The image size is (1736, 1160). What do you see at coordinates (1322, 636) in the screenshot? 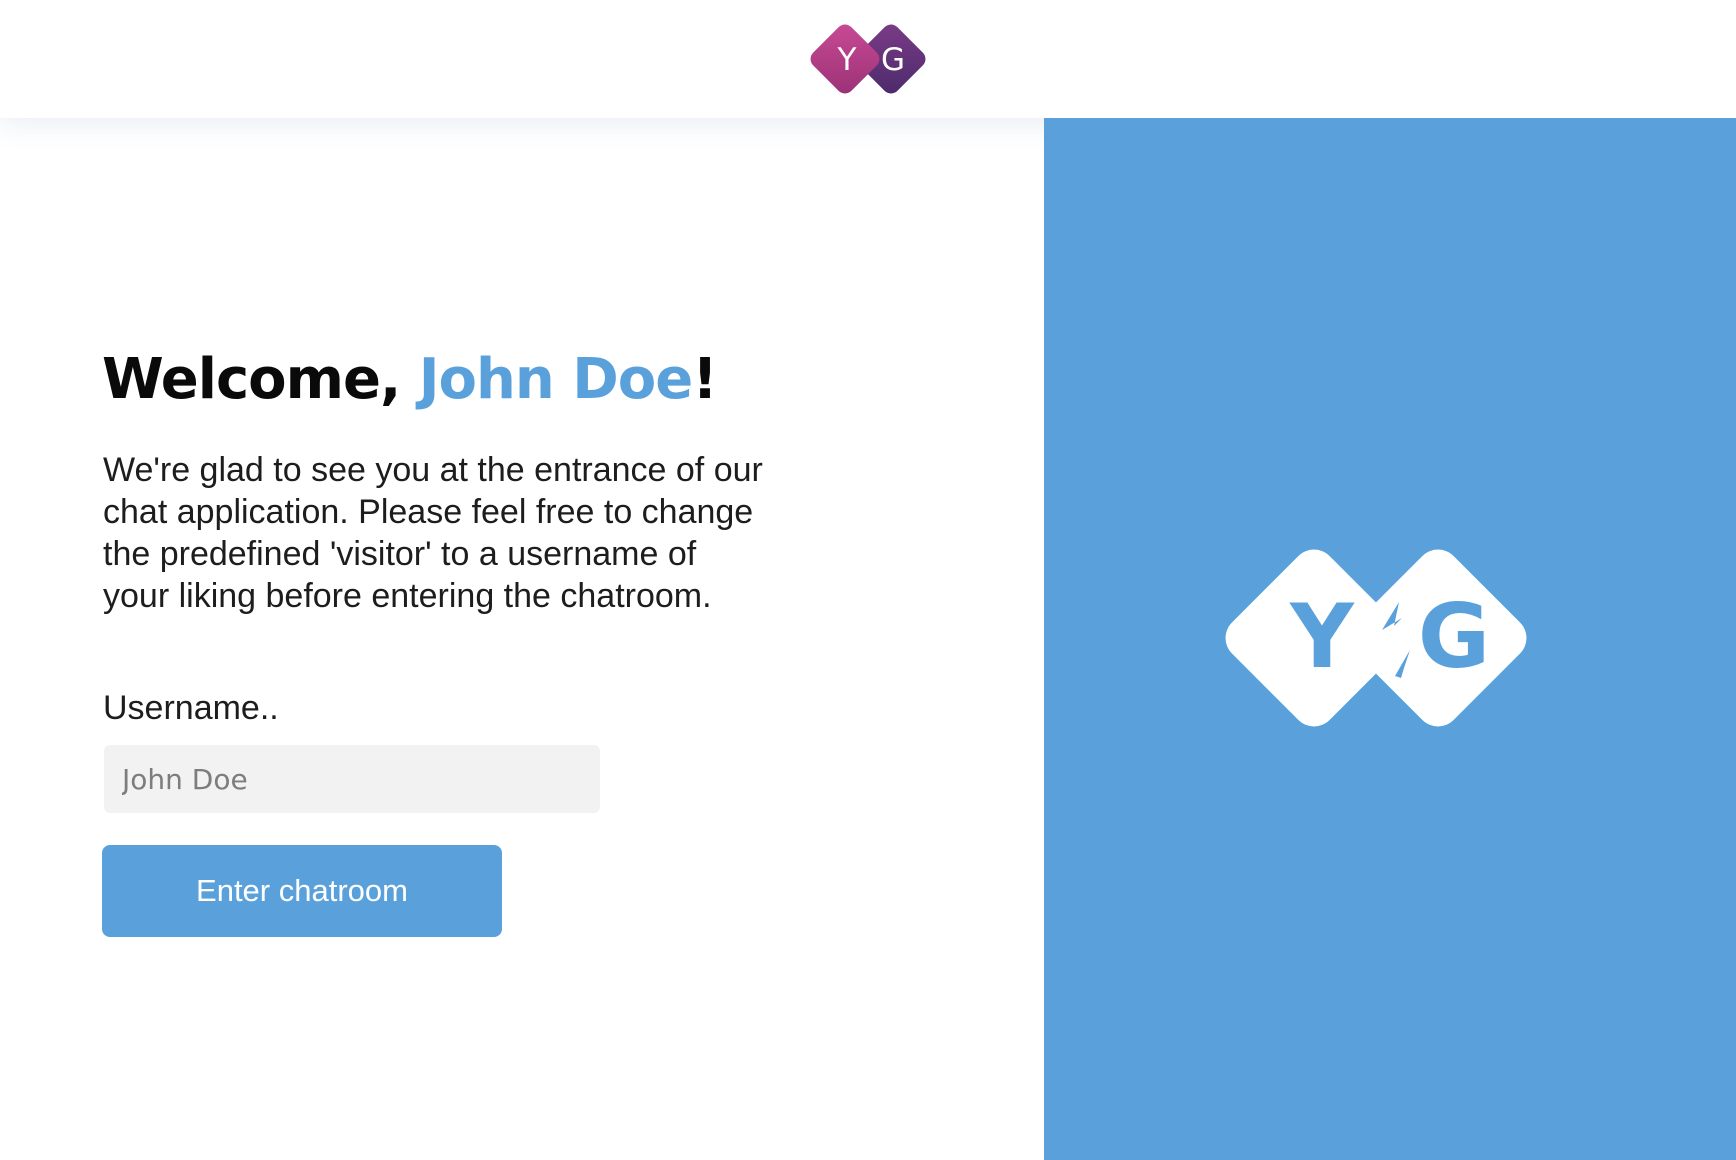
I see `hero-logo-letter-y: Y` at bounding box center [1322, 636].